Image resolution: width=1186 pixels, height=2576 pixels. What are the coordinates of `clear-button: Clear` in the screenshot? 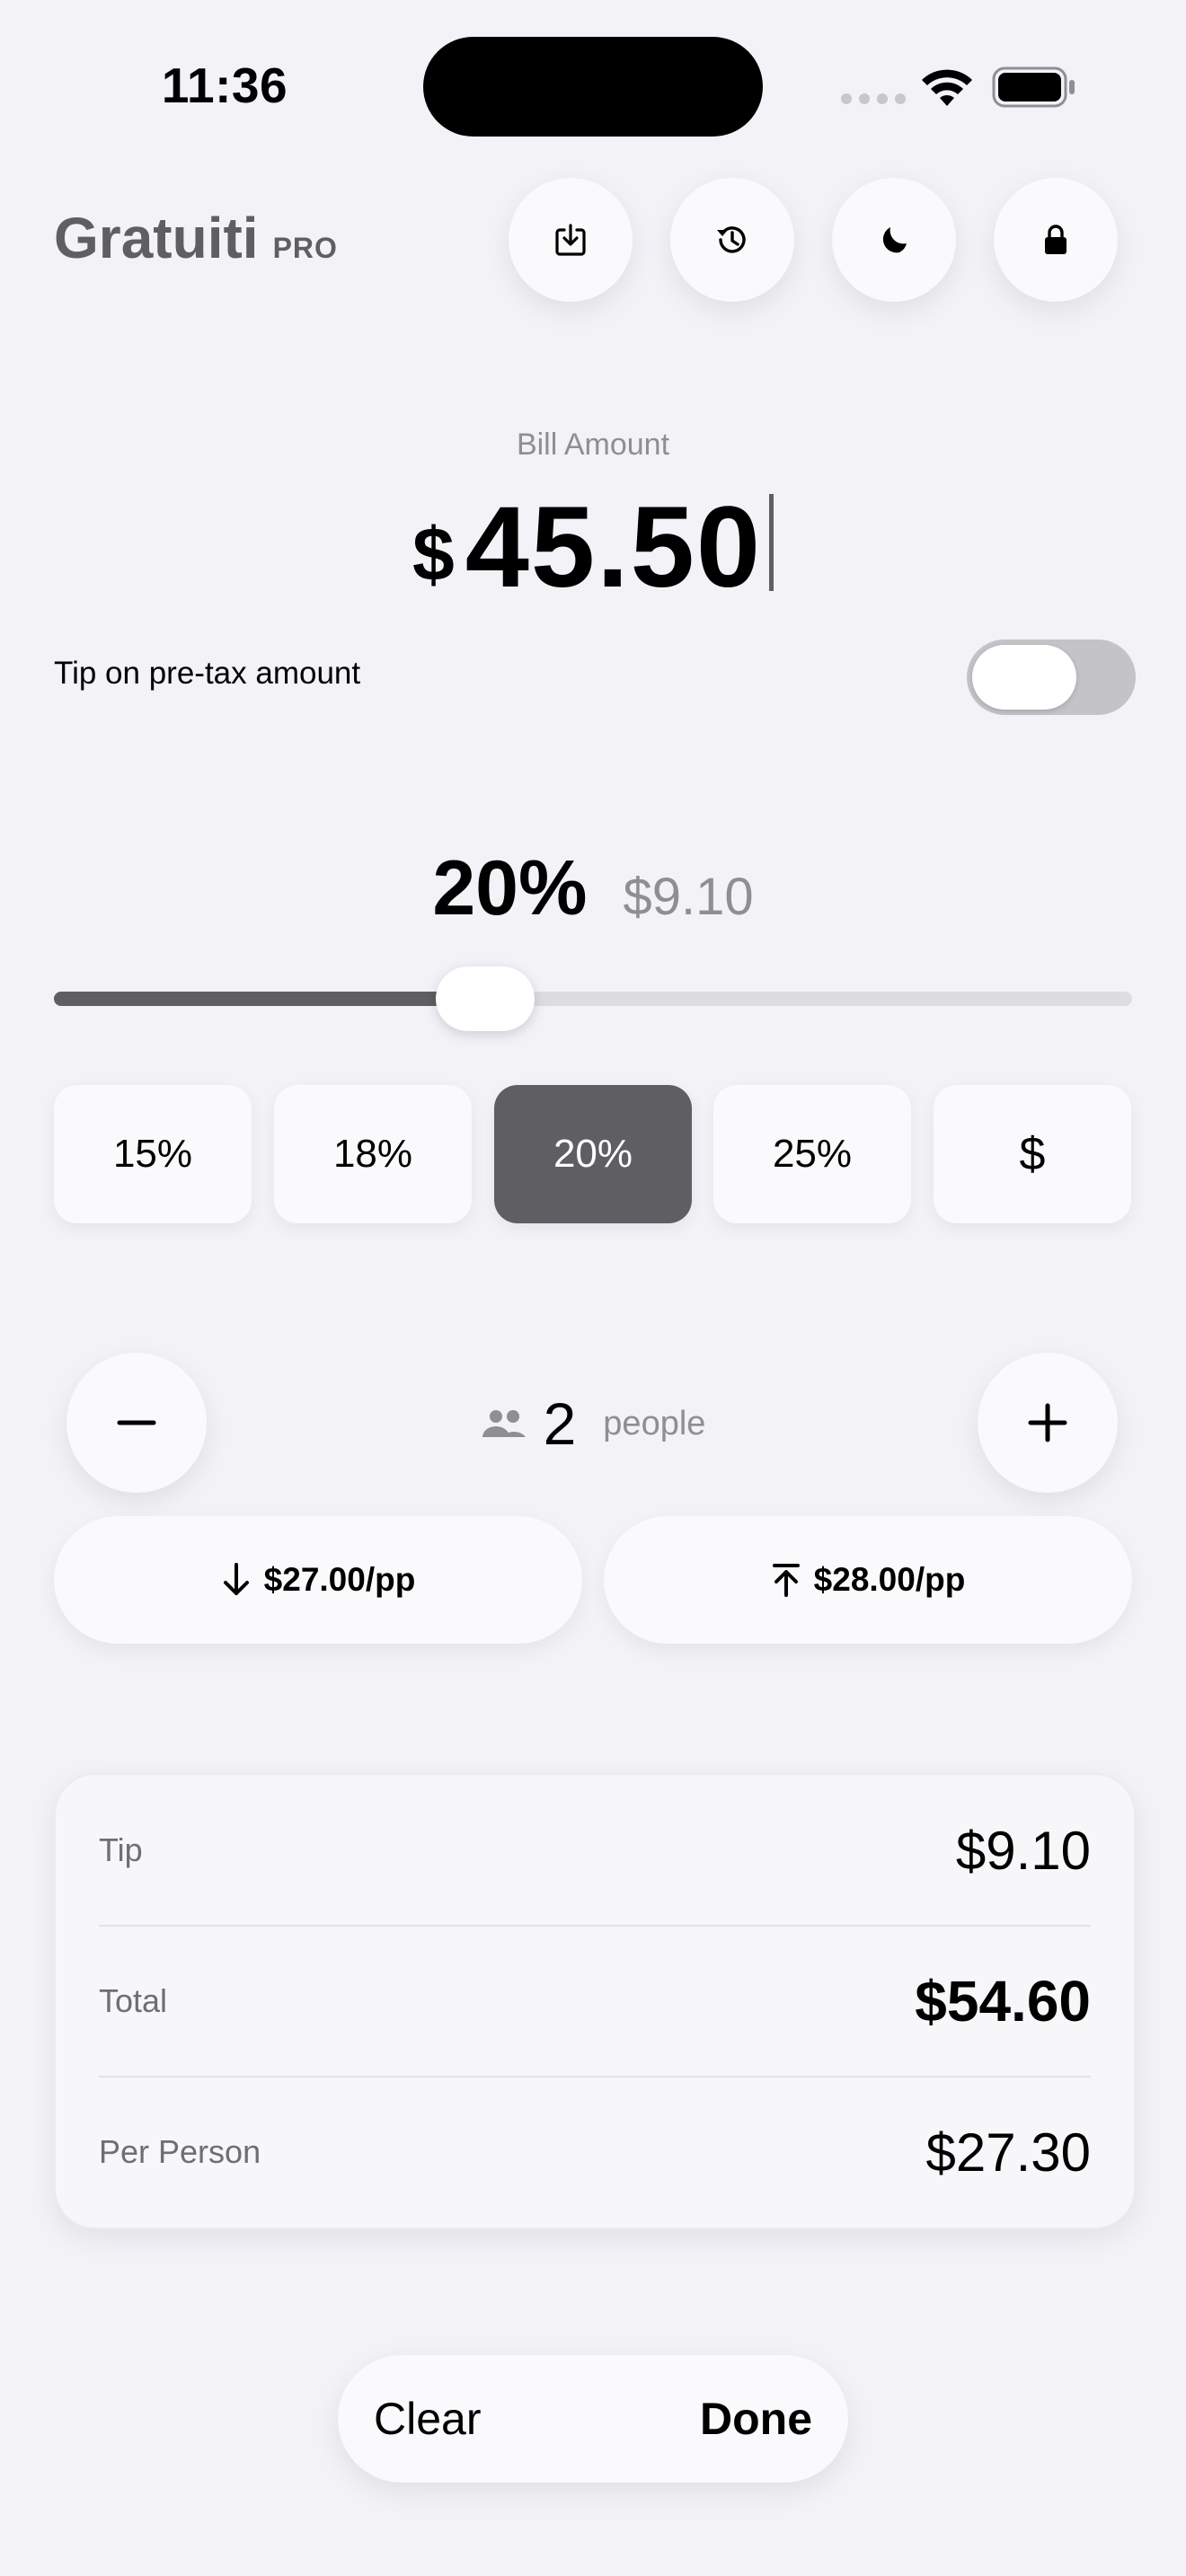 It's located at (427, 2419).